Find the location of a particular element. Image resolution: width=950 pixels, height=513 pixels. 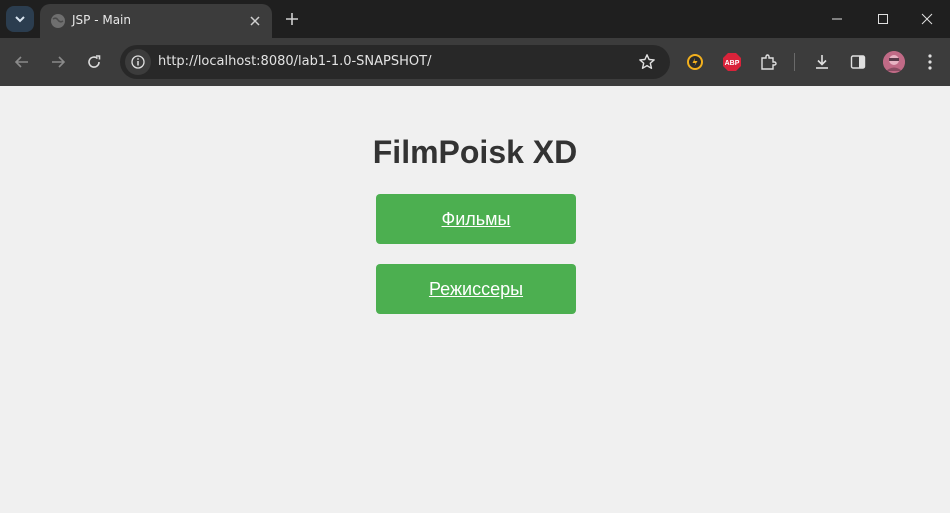

tab-title: JSP - Main is located at coordinates (101, 20).